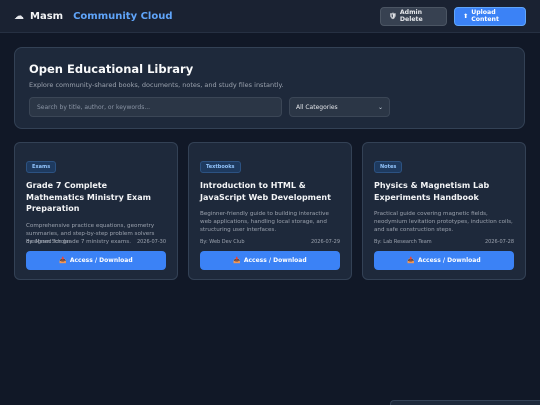 The image size is (540, 405). What do you see at coordinates (19, 16) in the screenshot?
I see `cloud-icon: ☁` at bounding box center [19, 16].